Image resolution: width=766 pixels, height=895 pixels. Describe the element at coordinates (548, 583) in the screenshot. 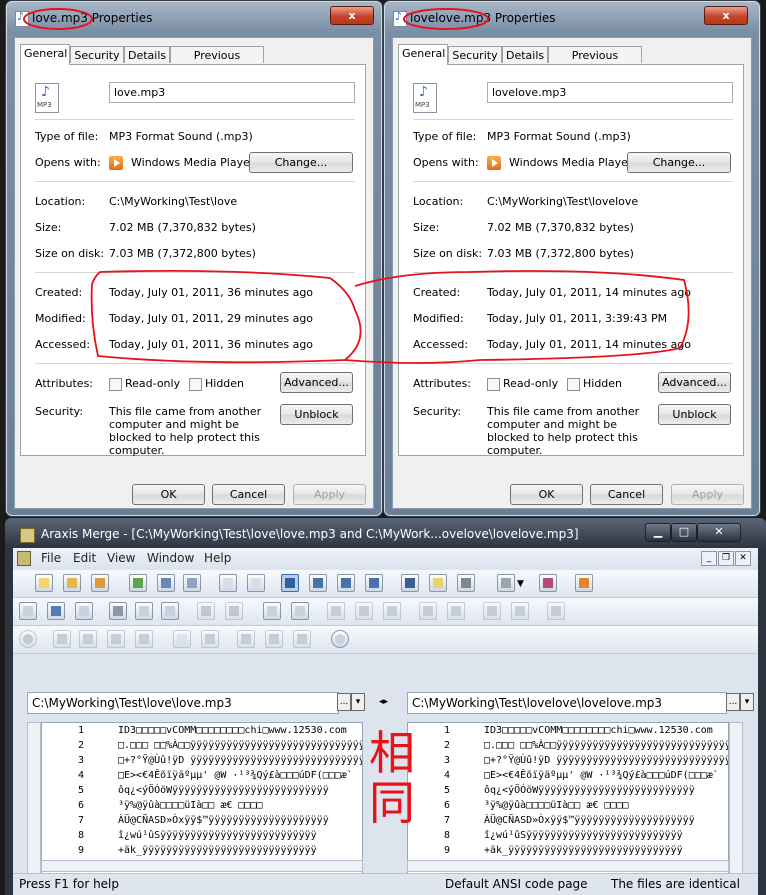

I see `help-book-icon` at that location.